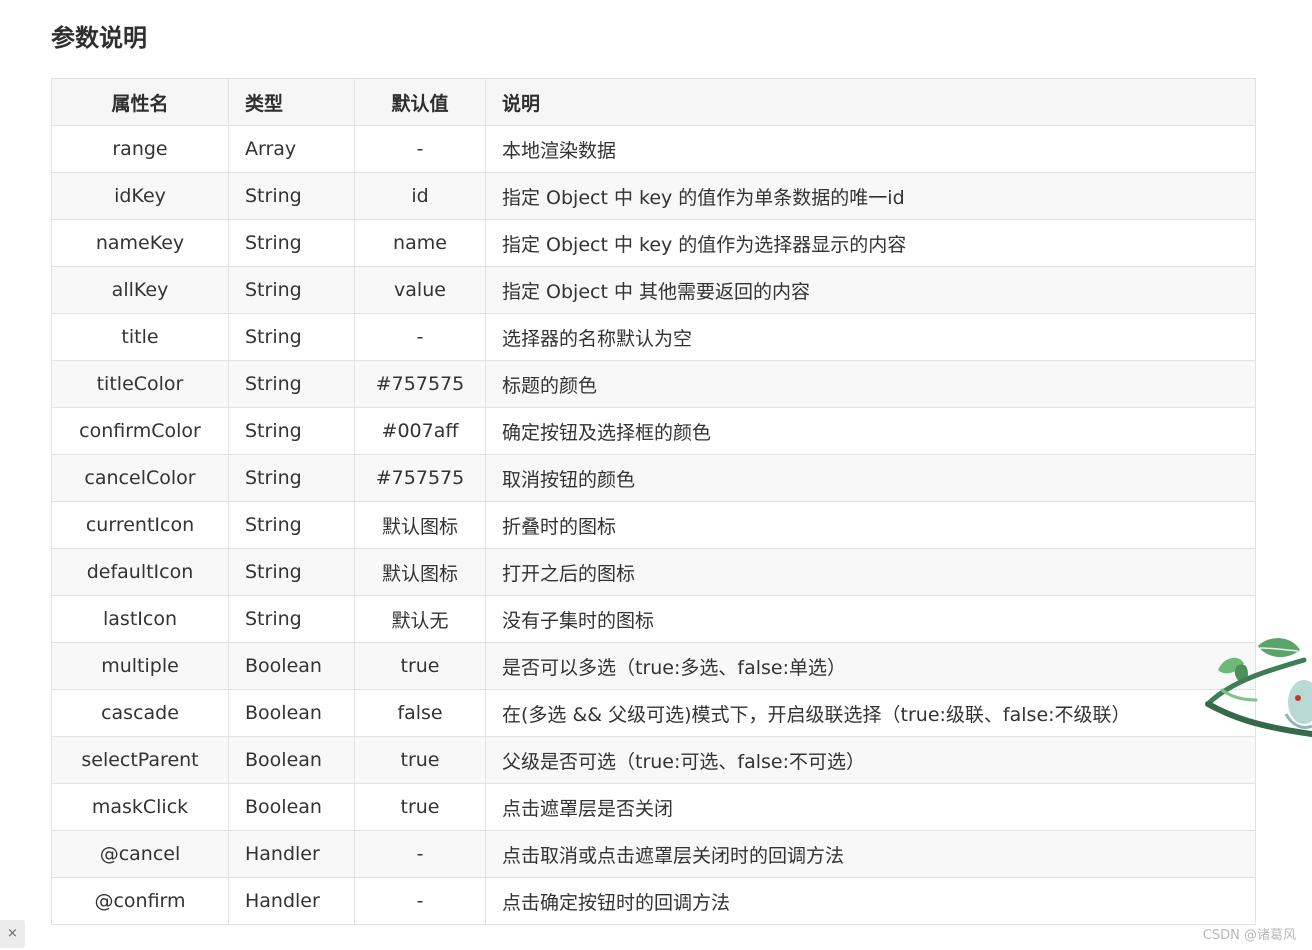 The width and height of the screenshot is (1312, 950). I want to click on close-icon: ×, so click(12, 934).